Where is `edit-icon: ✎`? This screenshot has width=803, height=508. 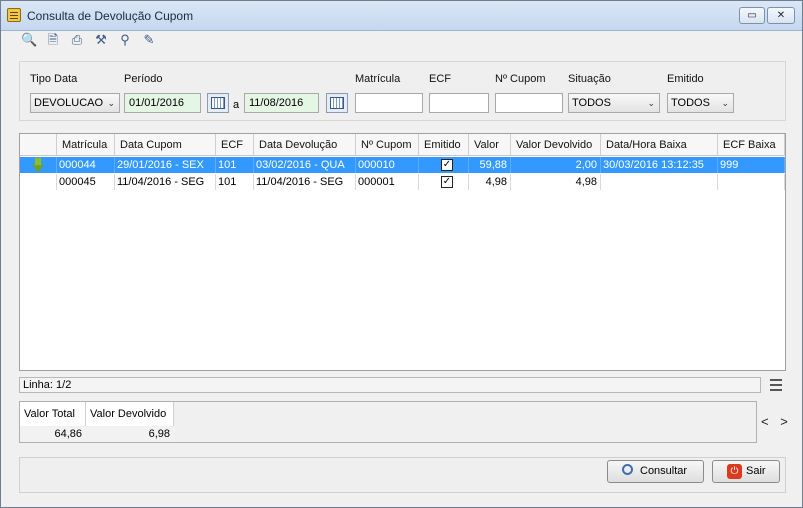
edit-icon: ✎ is located at coordinates (149, 40).